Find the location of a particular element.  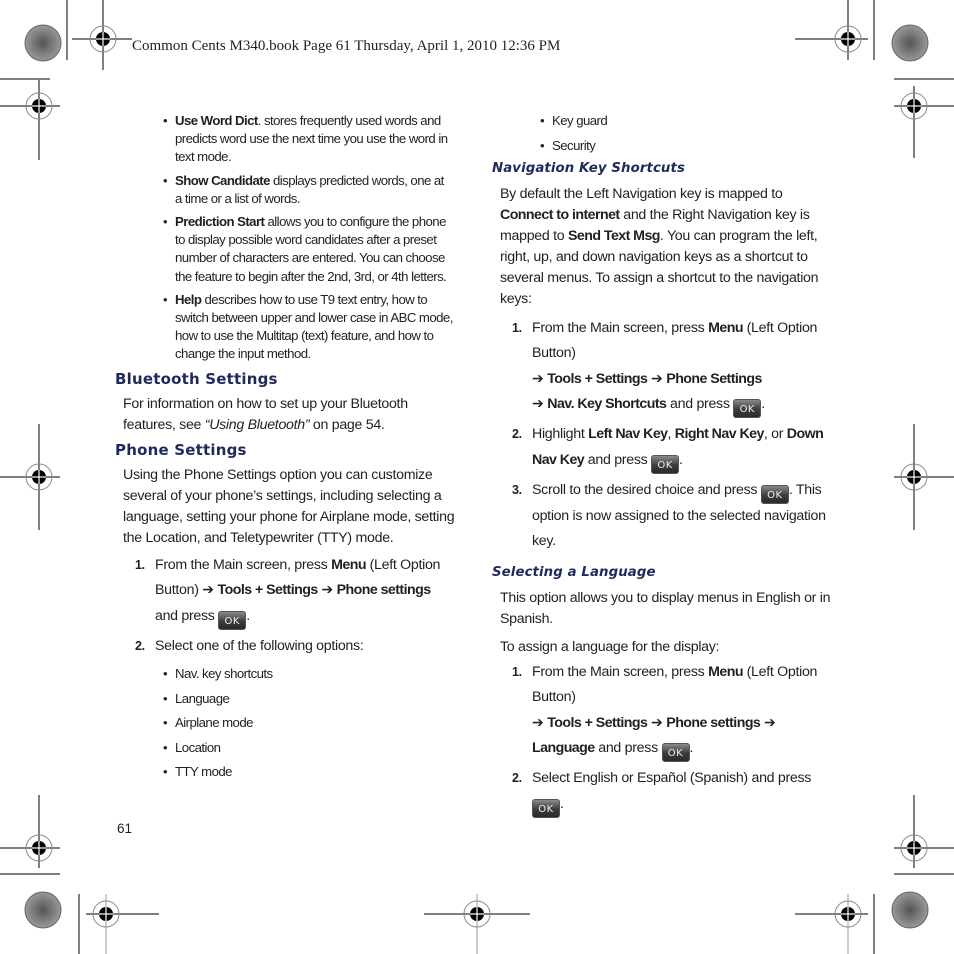

using-bluetooth-link: “Using Bluetooth” is located at coordinates (257, 425).